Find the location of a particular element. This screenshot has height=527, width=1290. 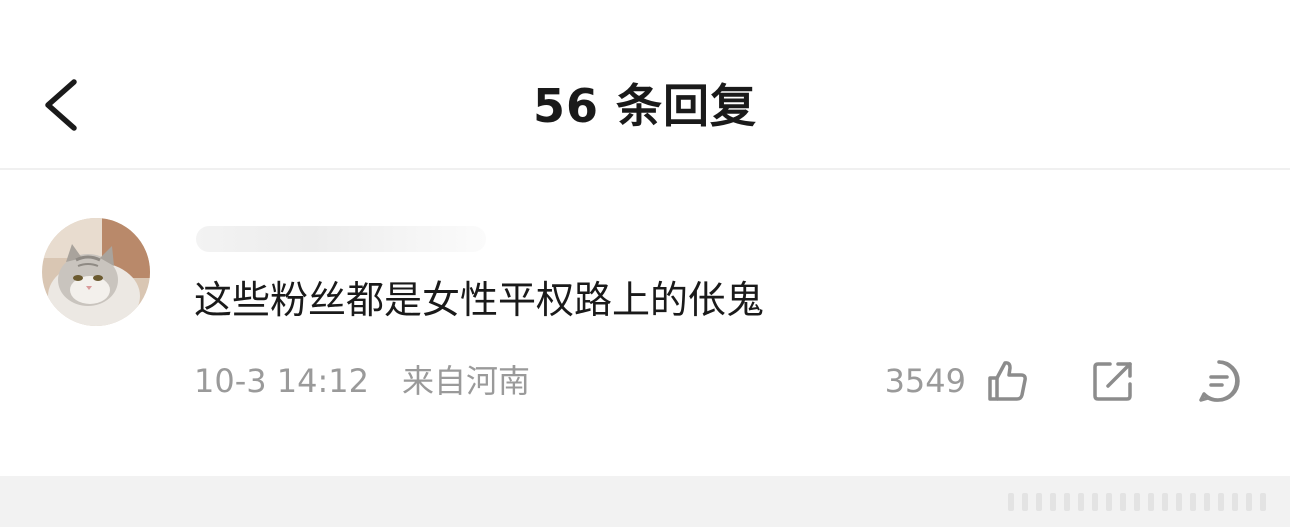

share-button is located at coordinates (1113, 381).